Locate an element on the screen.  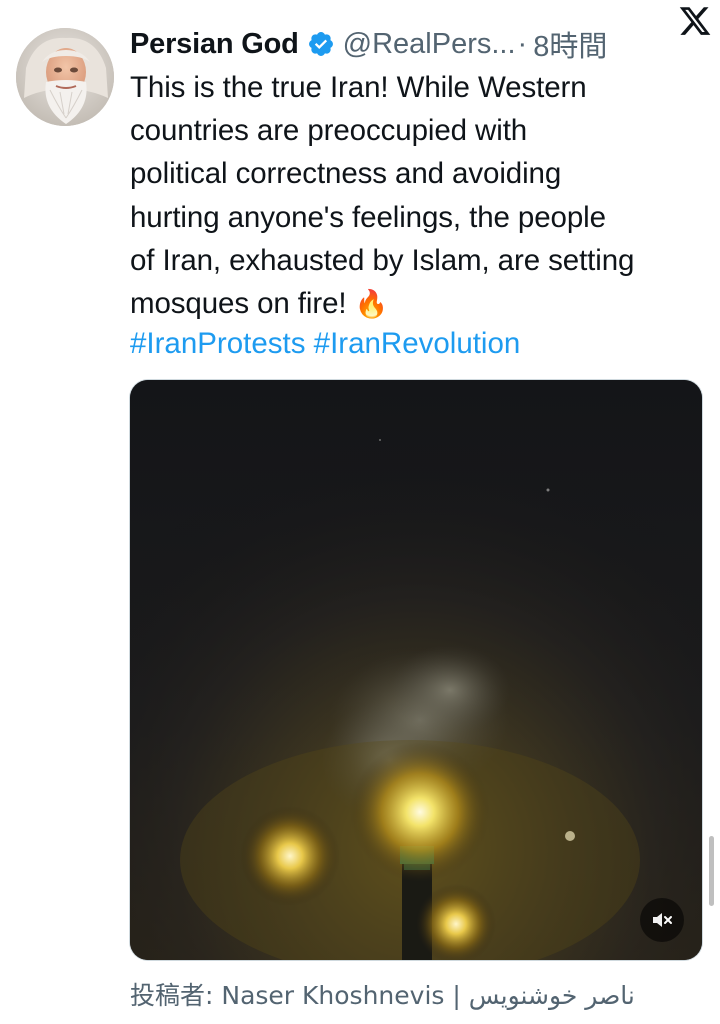
x-logo-icon is located at coordinates (695, 21).